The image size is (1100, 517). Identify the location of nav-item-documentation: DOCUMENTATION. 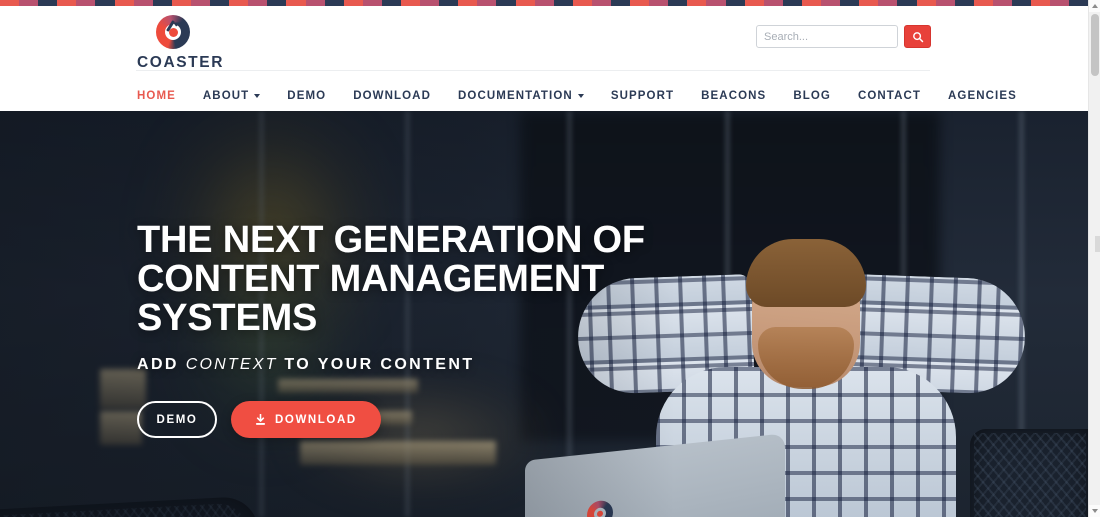
(521, 96).